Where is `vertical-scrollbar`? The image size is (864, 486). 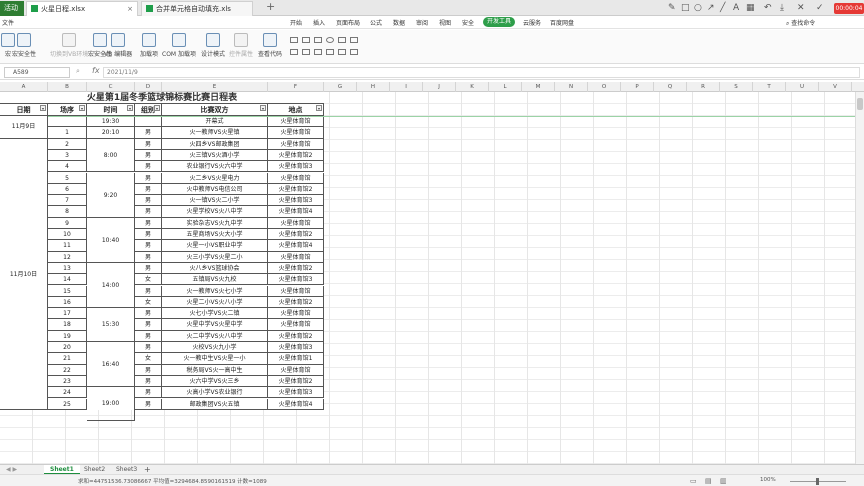
vertical-scrollbar is located at coordinates (859, 278).